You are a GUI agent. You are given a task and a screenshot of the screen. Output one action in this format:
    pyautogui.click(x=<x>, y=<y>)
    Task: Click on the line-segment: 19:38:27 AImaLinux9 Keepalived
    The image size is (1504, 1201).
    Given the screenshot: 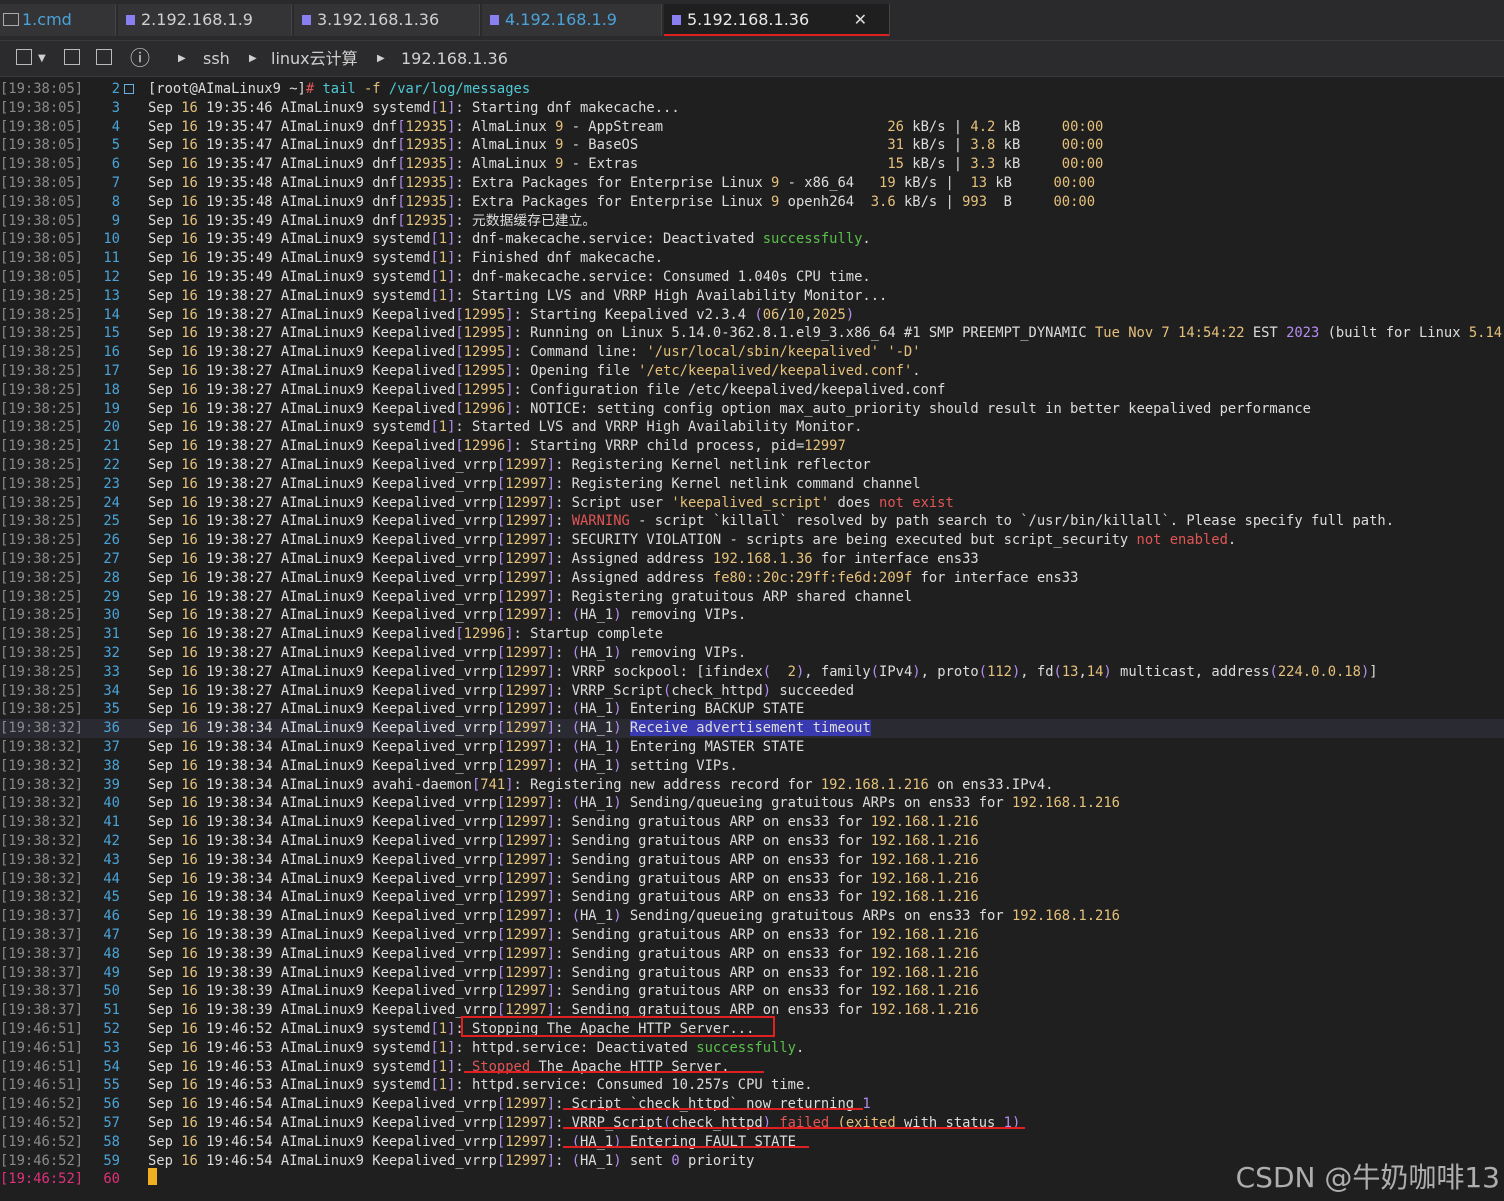 What is the action you would take?
    pyautogui.click(x=331, y=371)
    